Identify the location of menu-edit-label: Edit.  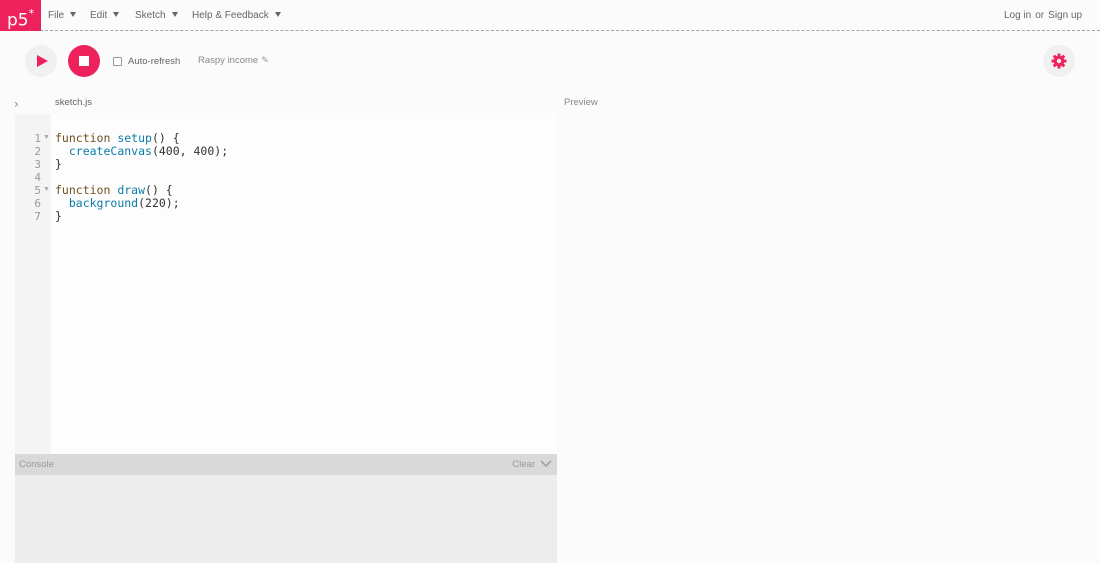
(99, 15).